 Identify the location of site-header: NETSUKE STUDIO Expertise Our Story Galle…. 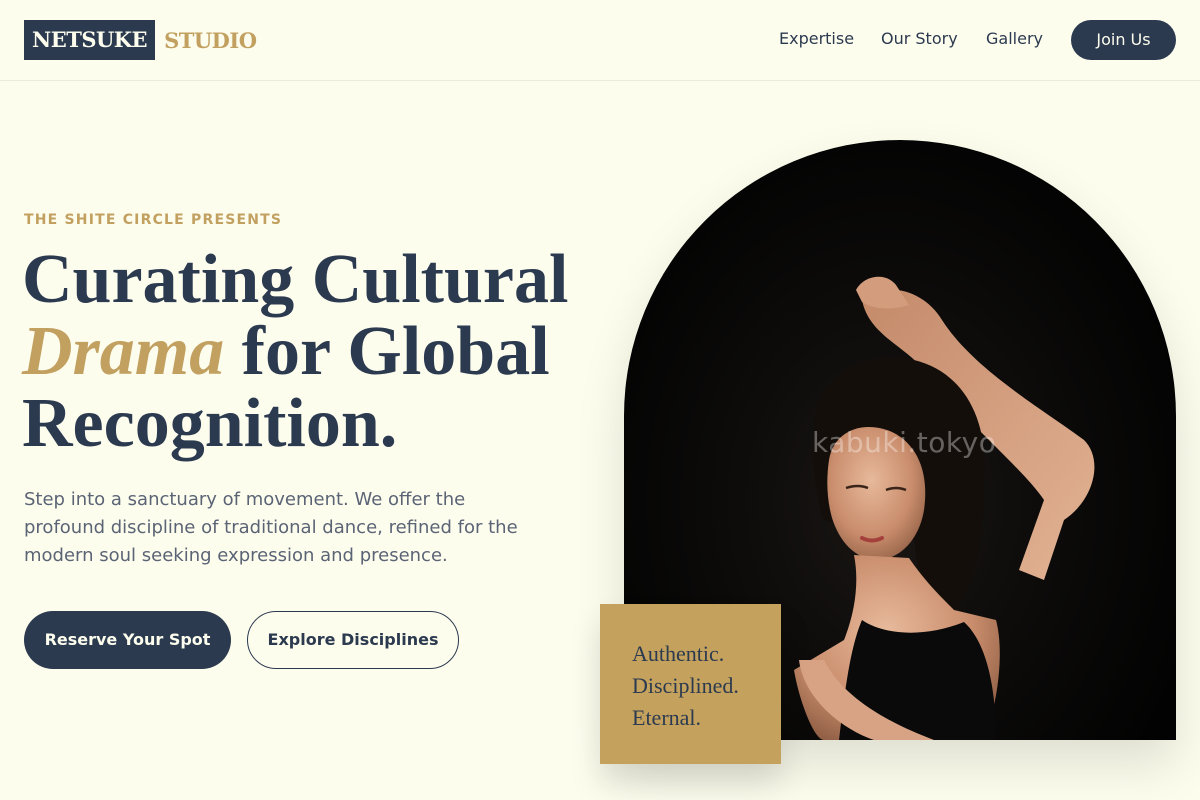
(600, 40).